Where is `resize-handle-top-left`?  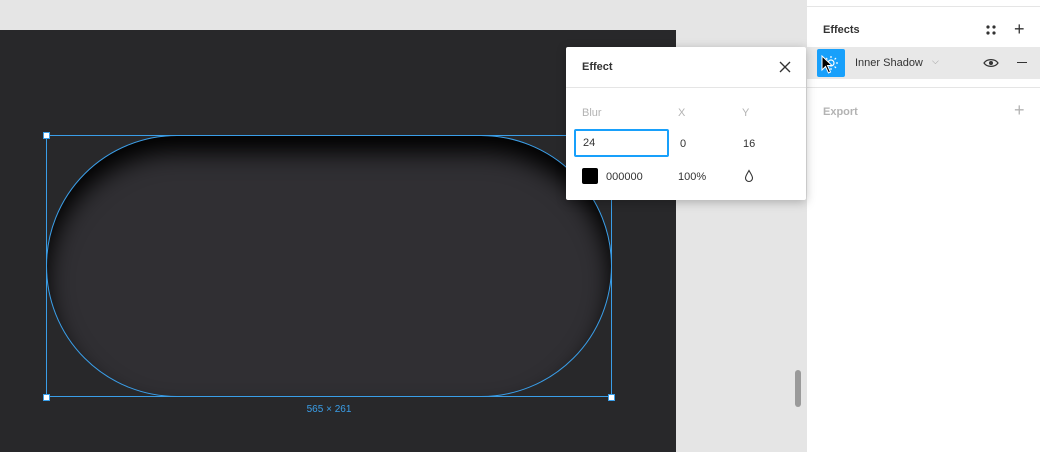 resize-handle-top-left is located at coordinates (46, 135).